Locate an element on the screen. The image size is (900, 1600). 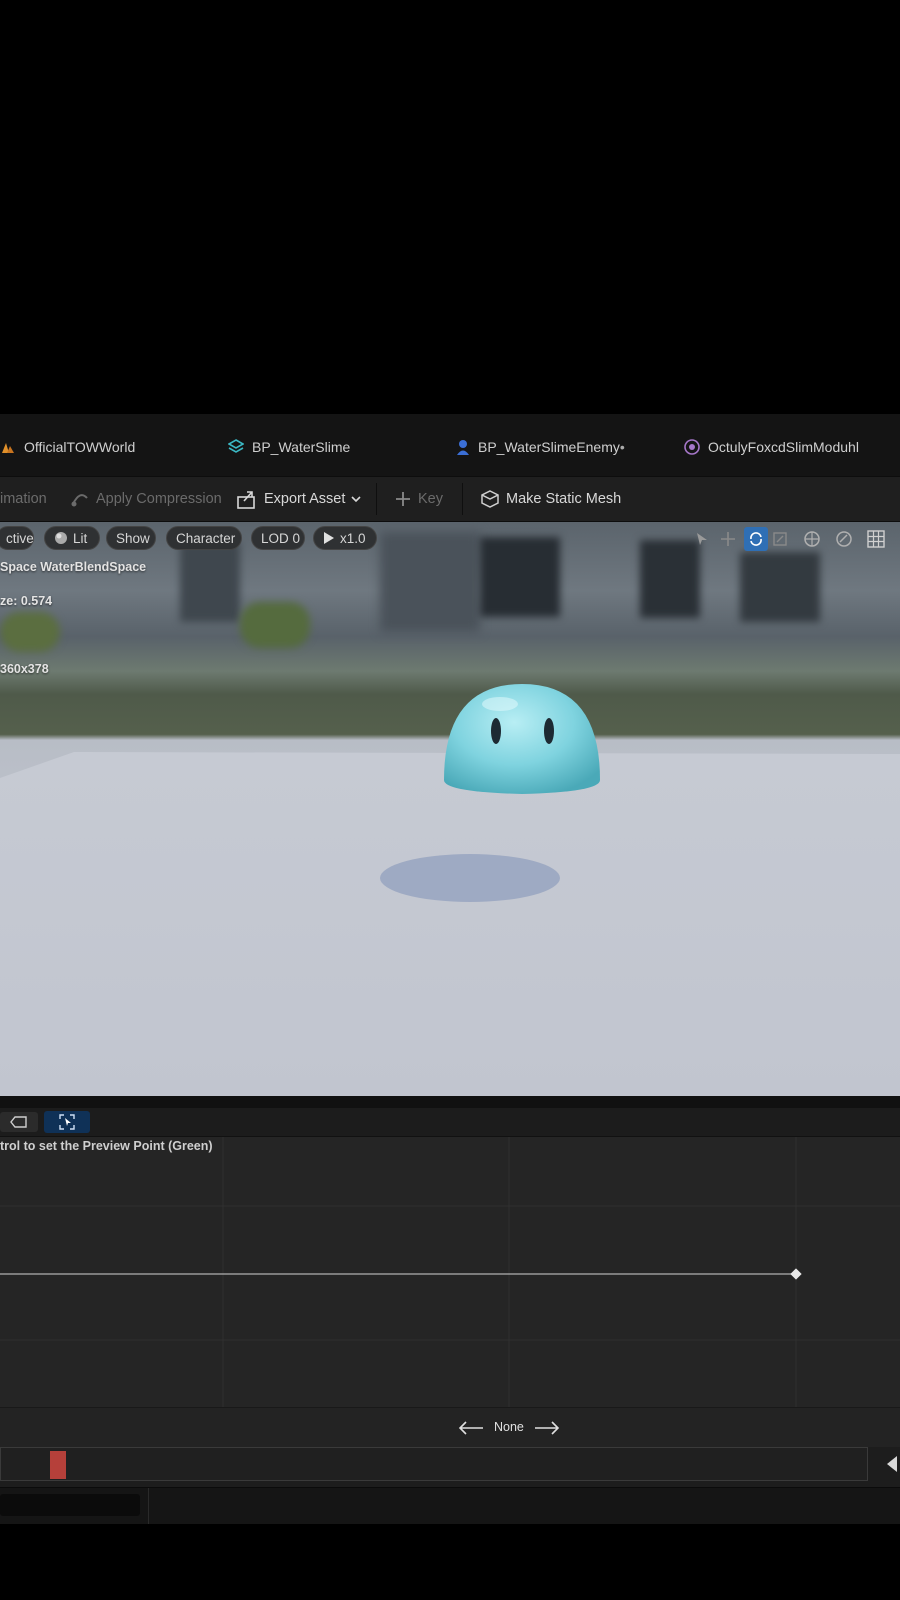
grid-snap-icon is located at coordinates (876, 539).